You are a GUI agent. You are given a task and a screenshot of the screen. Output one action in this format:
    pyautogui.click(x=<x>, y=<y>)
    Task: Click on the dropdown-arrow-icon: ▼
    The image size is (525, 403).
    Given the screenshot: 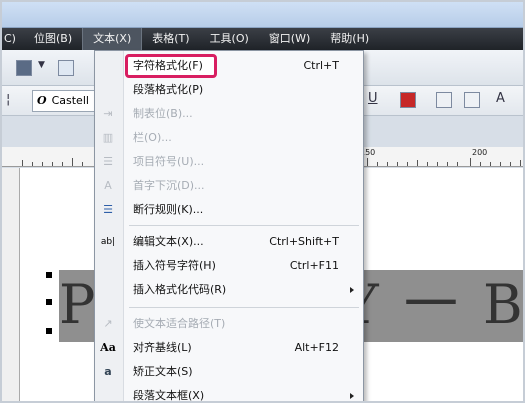 What is the action you would take?
    pyautogui.click(x=41, y=65)
    